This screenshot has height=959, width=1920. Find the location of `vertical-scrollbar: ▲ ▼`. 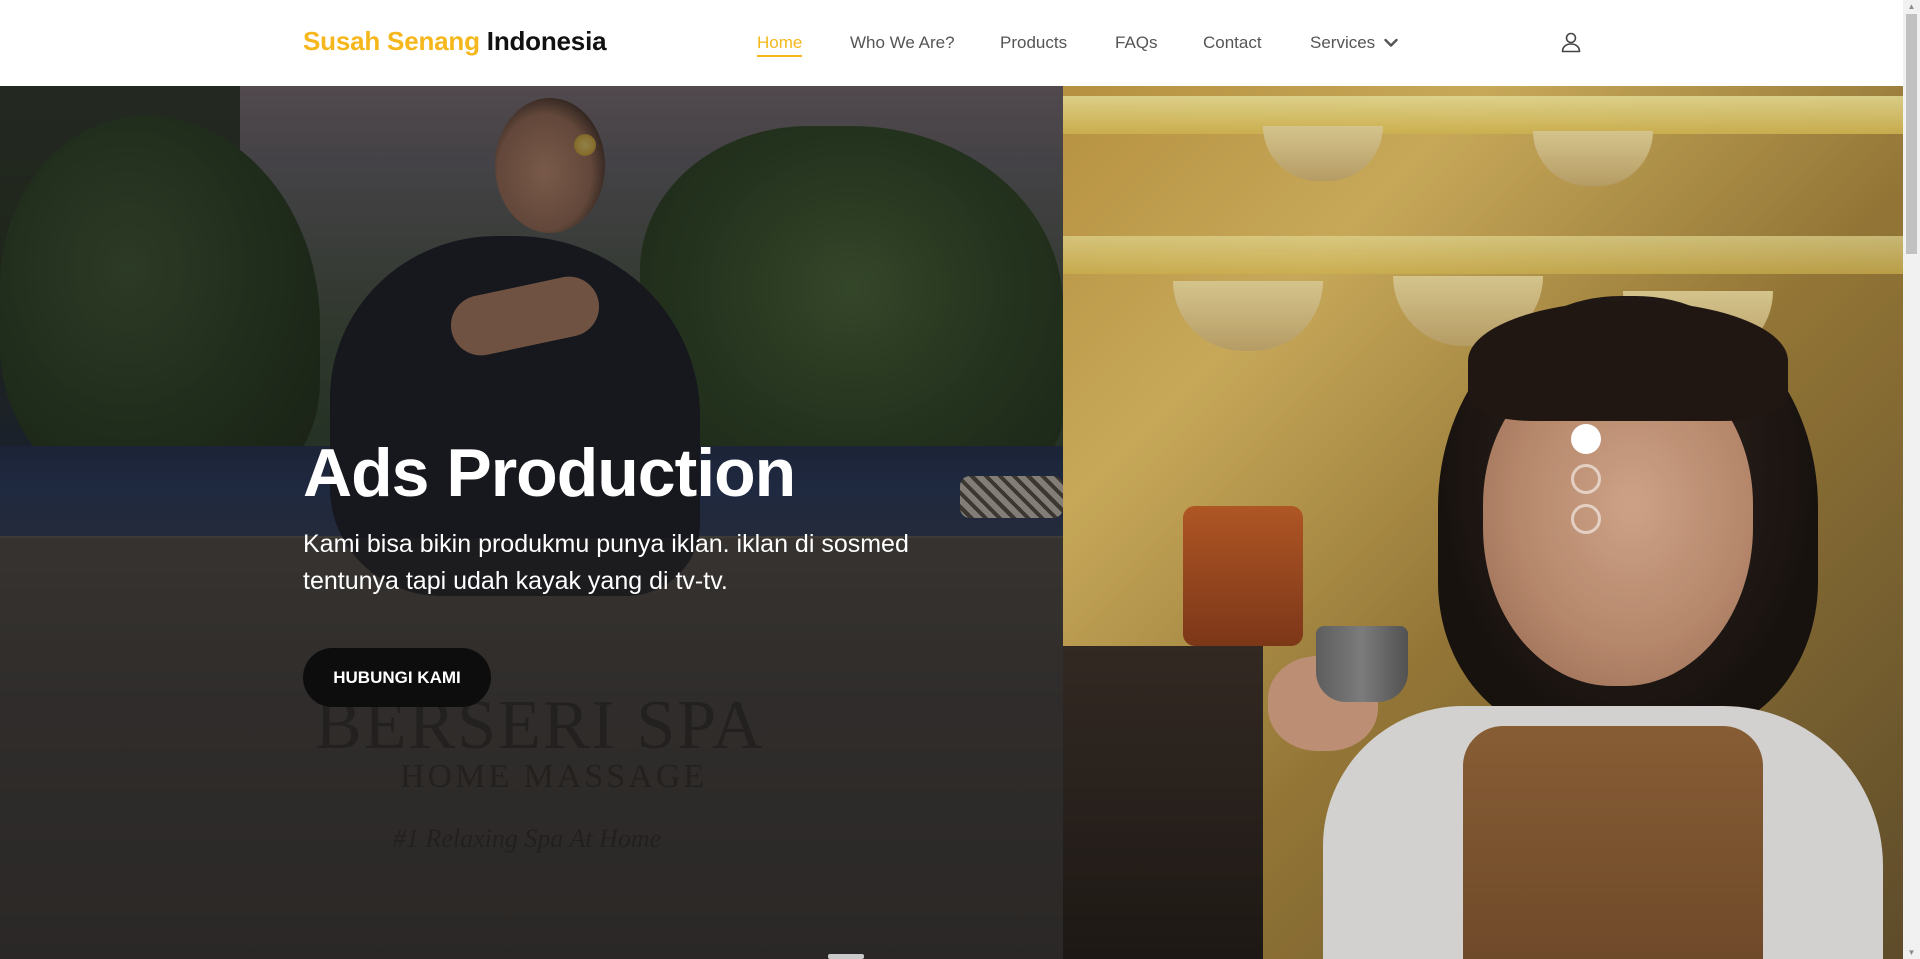

vertical-scrollbar: ▲ ▼ is located at coordinates (1911, 479).